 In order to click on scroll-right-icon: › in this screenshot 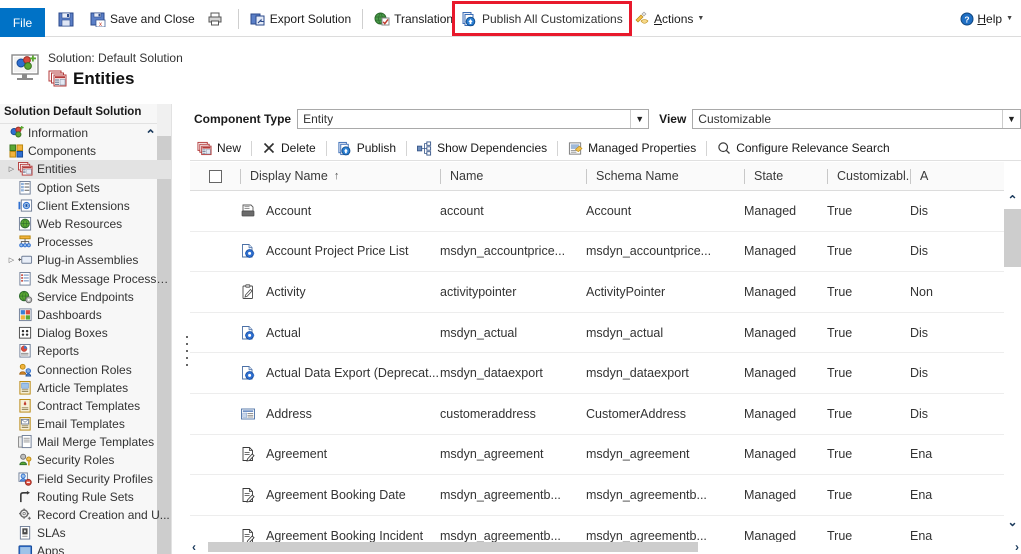, I will do `click(1017, 547)`.